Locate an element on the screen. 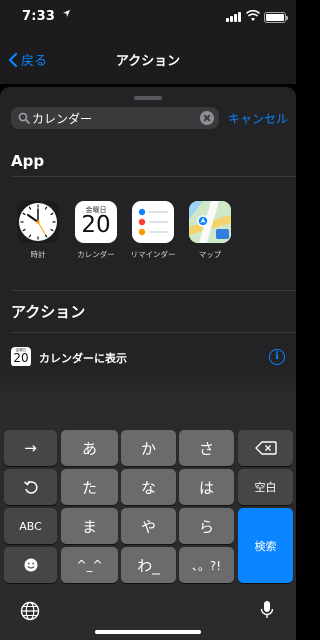 This screenshot has width=320, height=640. wifi-icon is located at coordinates (253, 15).